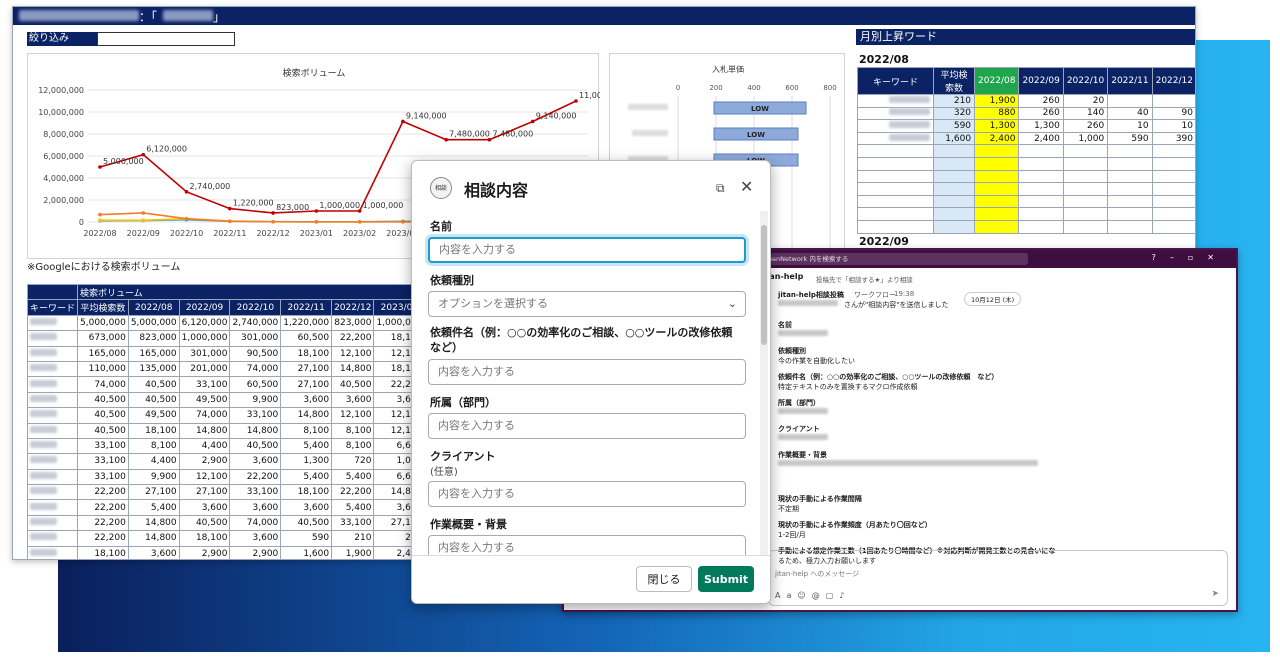 The height and width of the screenshot is (658, 1280). I want to click on submit-button: Submit, so click(726, 579).